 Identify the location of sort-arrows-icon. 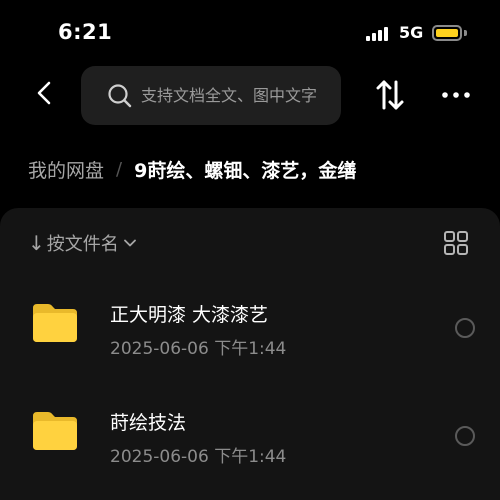
(390, 95).